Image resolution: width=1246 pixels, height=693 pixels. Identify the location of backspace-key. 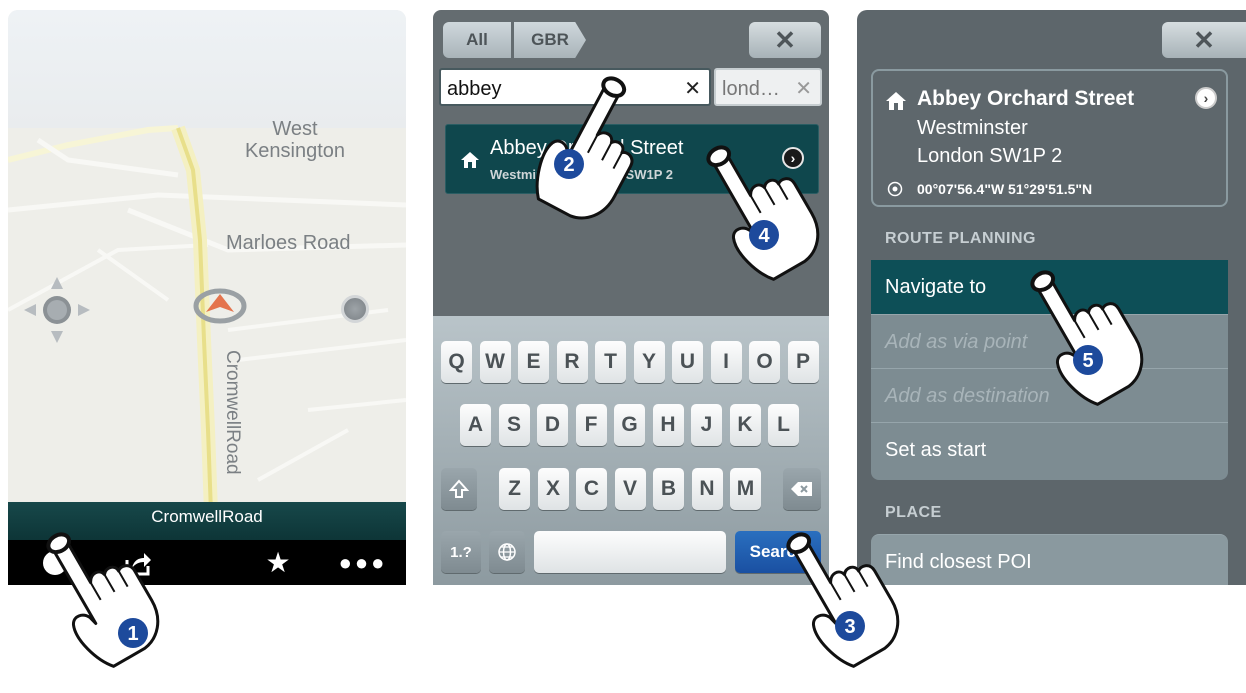
(802, 489).